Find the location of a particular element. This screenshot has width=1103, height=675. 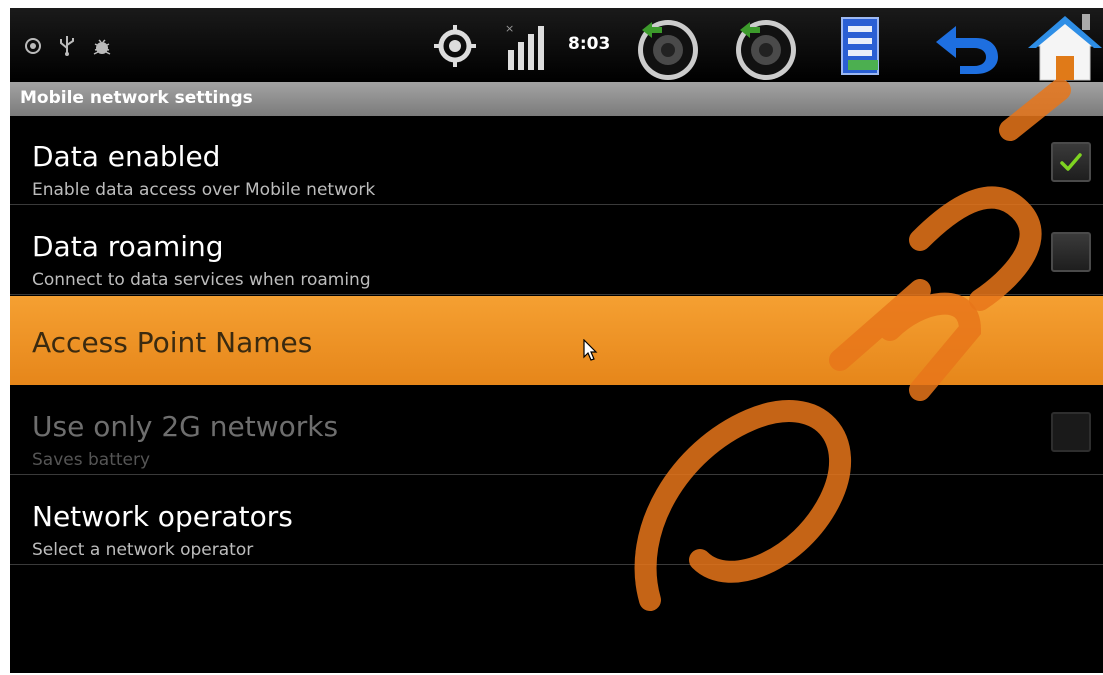

debug-bug-icon is located at coordinates (102, 47).